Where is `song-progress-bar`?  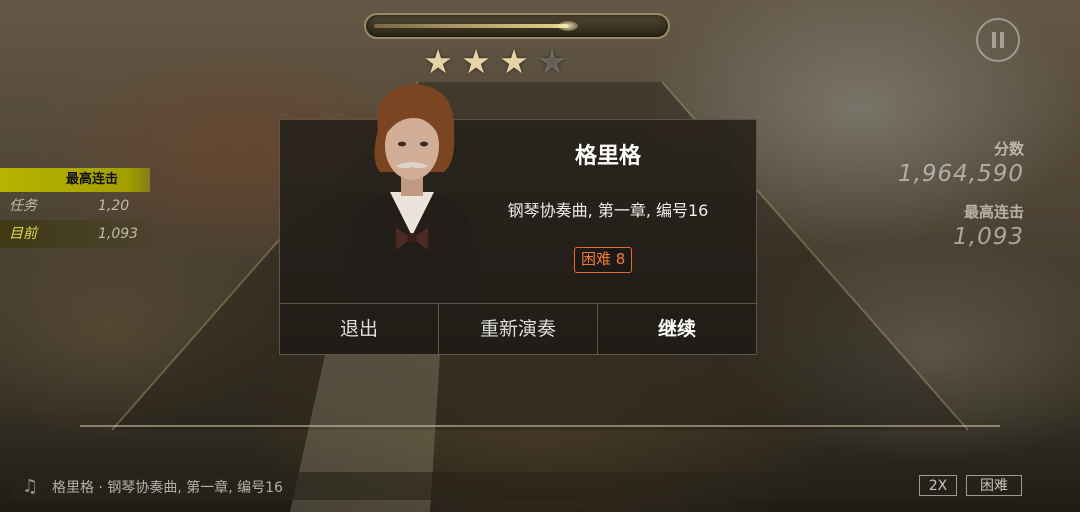 song-progress-bar is located at coordinates (517, 26).